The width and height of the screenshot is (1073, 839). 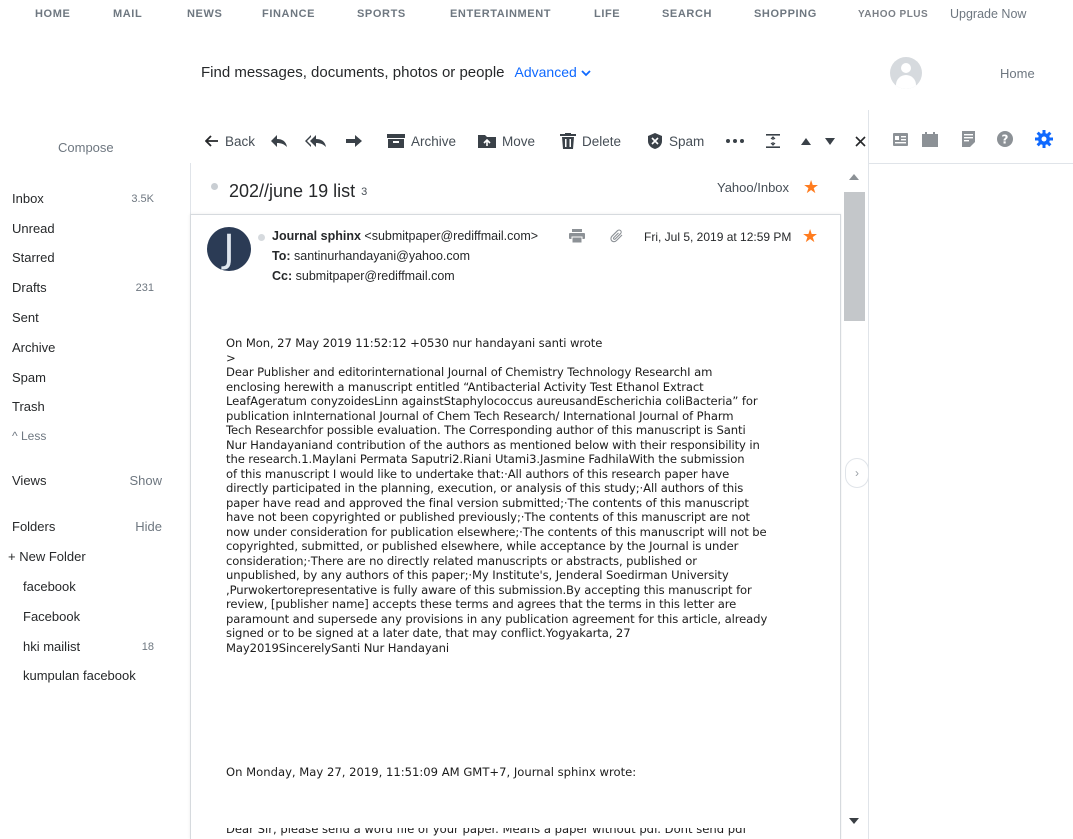 What do you see at coordinates (261, 237) in the screenshot?
I see `message-read-dot` at bounding box center [261, 237].